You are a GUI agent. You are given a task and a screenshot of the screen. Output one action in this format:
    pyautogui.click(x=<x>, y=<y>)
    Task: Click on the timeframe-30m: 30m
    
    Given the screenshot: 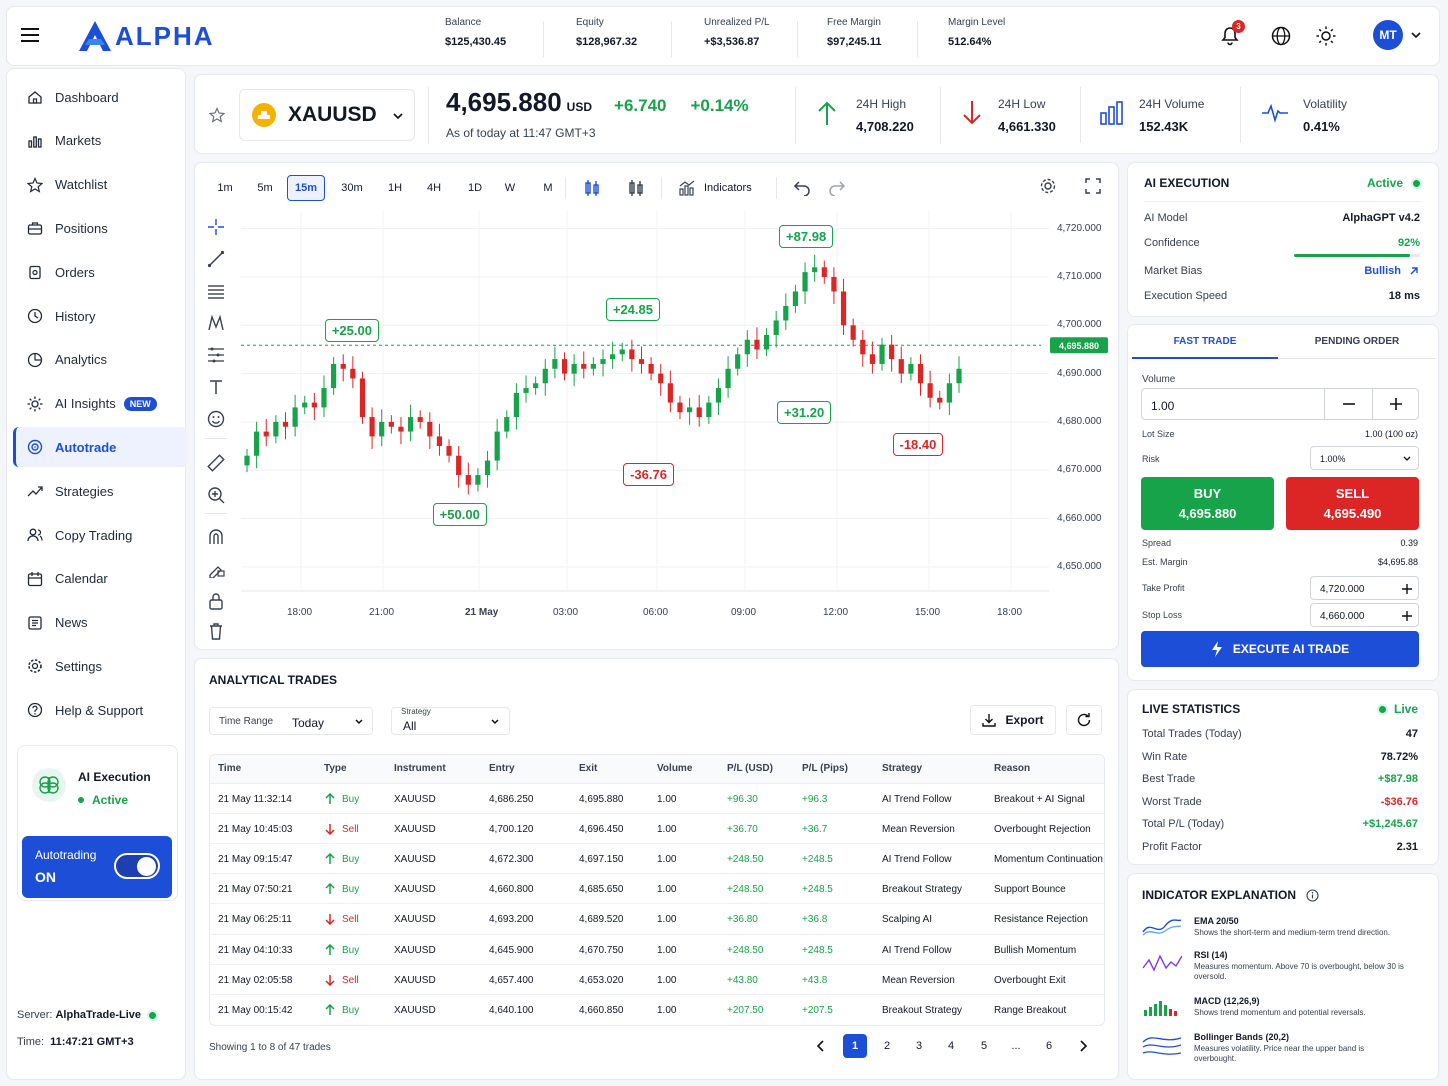 What is the action you would take?
    pyautogui.click(x=352, y=188)
    